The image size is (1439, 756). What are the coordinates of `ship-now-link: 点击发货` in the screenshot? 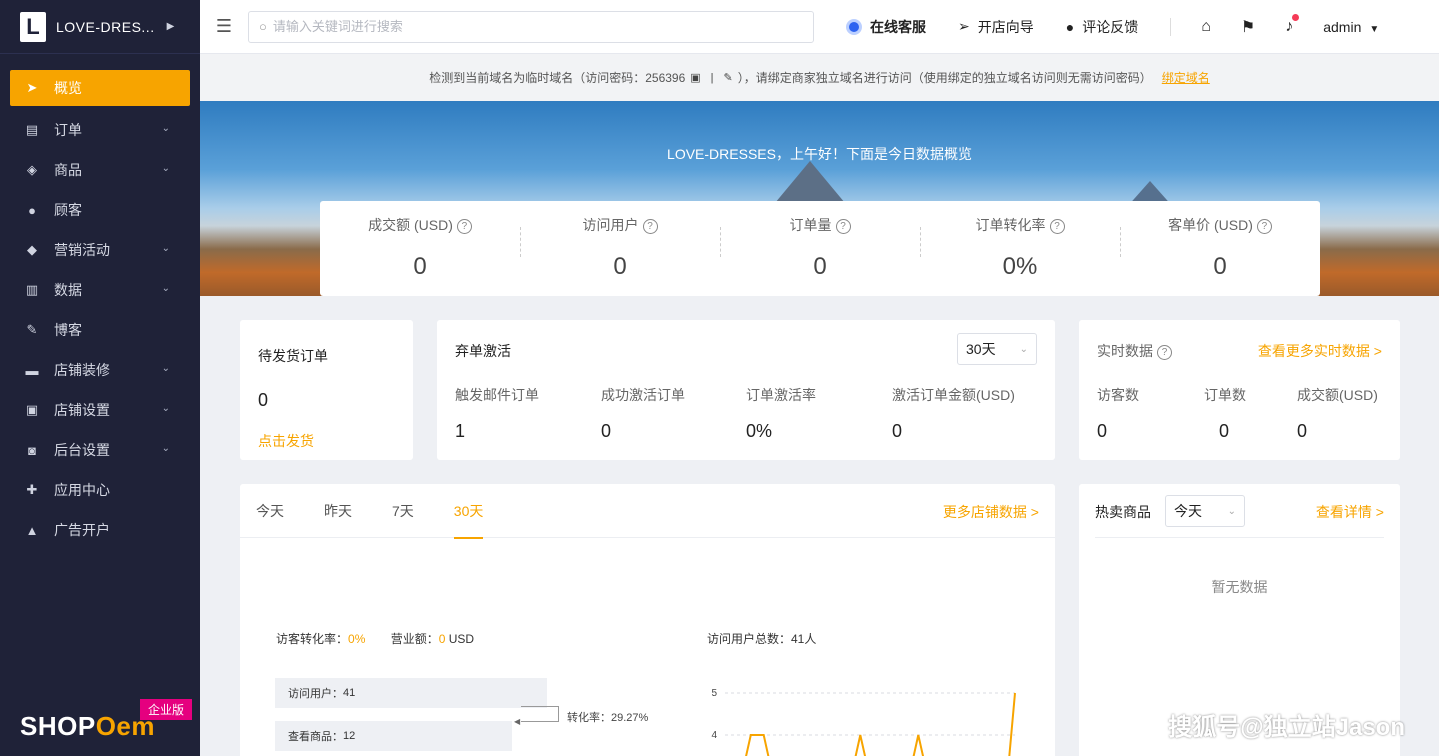 It's located at (286, 441).